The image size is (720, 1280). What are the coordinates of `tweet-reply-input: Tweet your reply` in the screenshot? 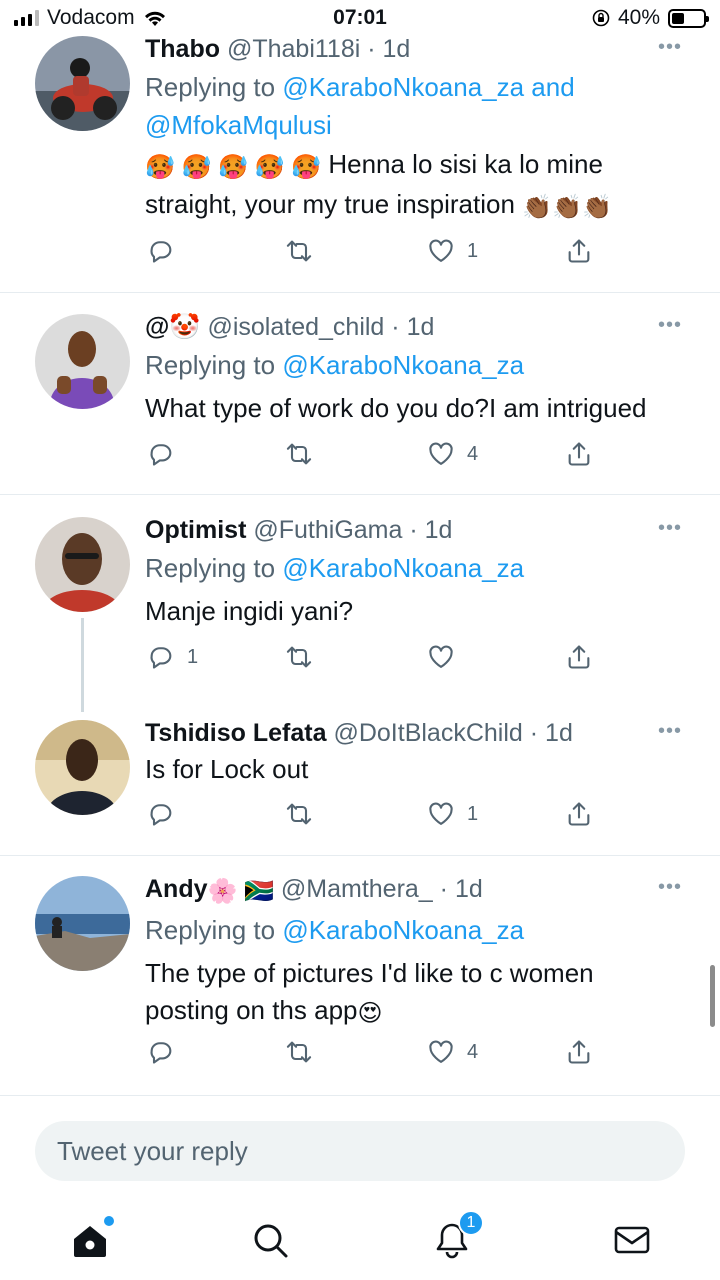 It's located at (360, 1151).